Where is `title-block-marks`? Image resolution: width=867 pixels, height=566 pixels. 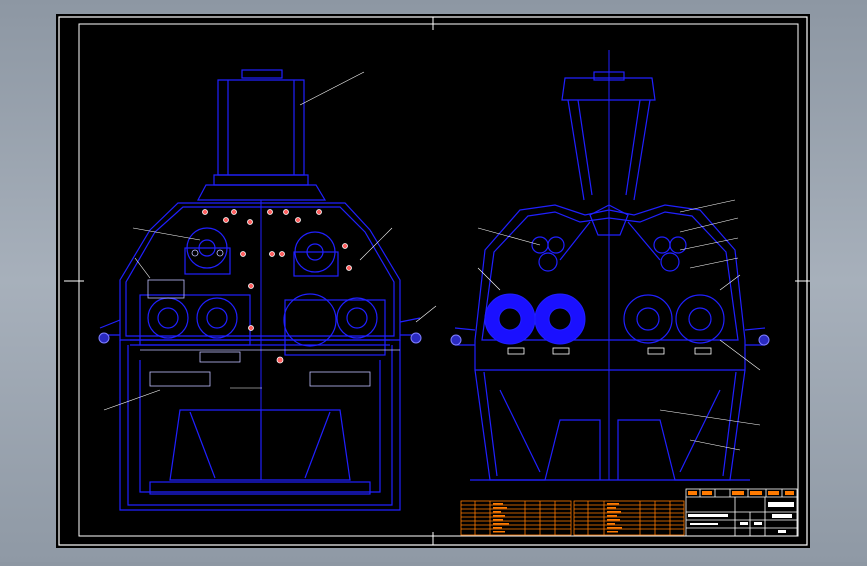
title-block-marks is located at coordinates (741, 493).